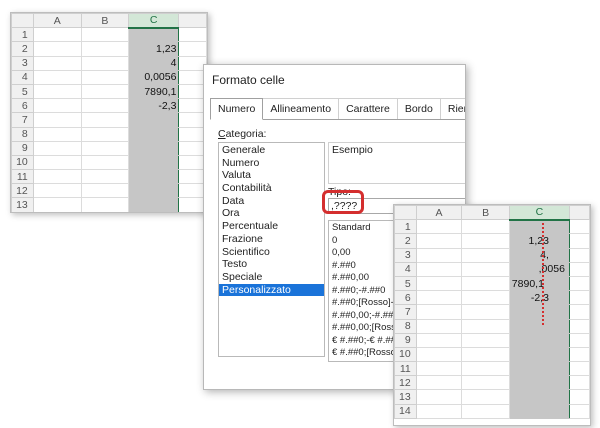 The height and width of the screenshot is (428, 600). What do you see at coordinates (452, 109) in the screenshot?
I see `tab-riempimento: Riempime` at bounding box center [452, 109].